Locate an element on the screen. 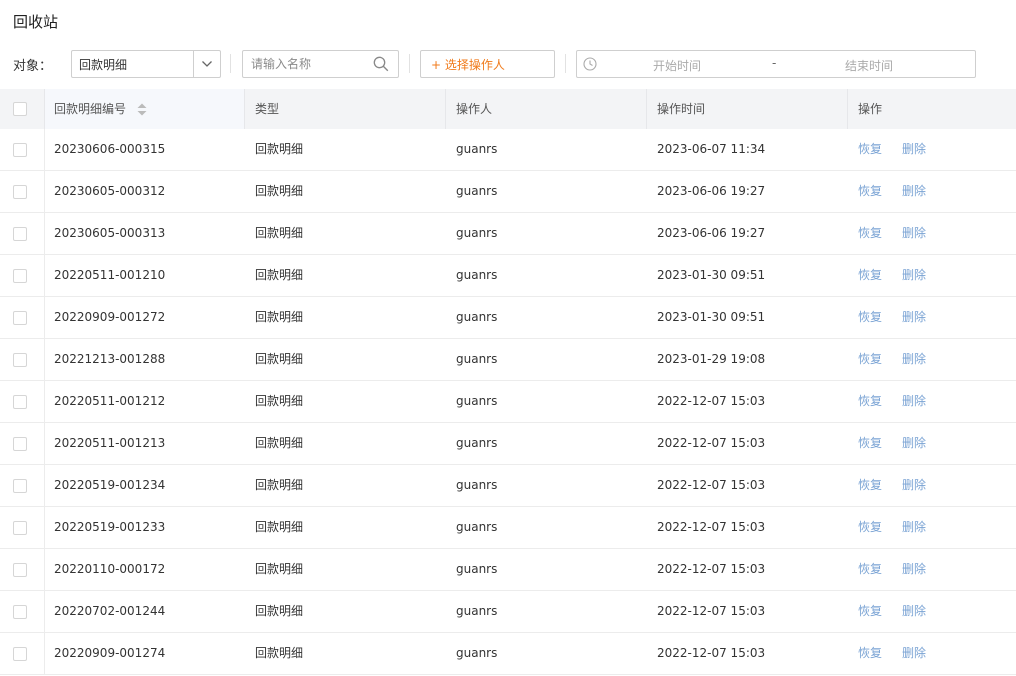 Image resolution: width=1016 pixels, height=676 pixels. select-operator-button: + 选择操作人 is located at coordinates (487, 64).